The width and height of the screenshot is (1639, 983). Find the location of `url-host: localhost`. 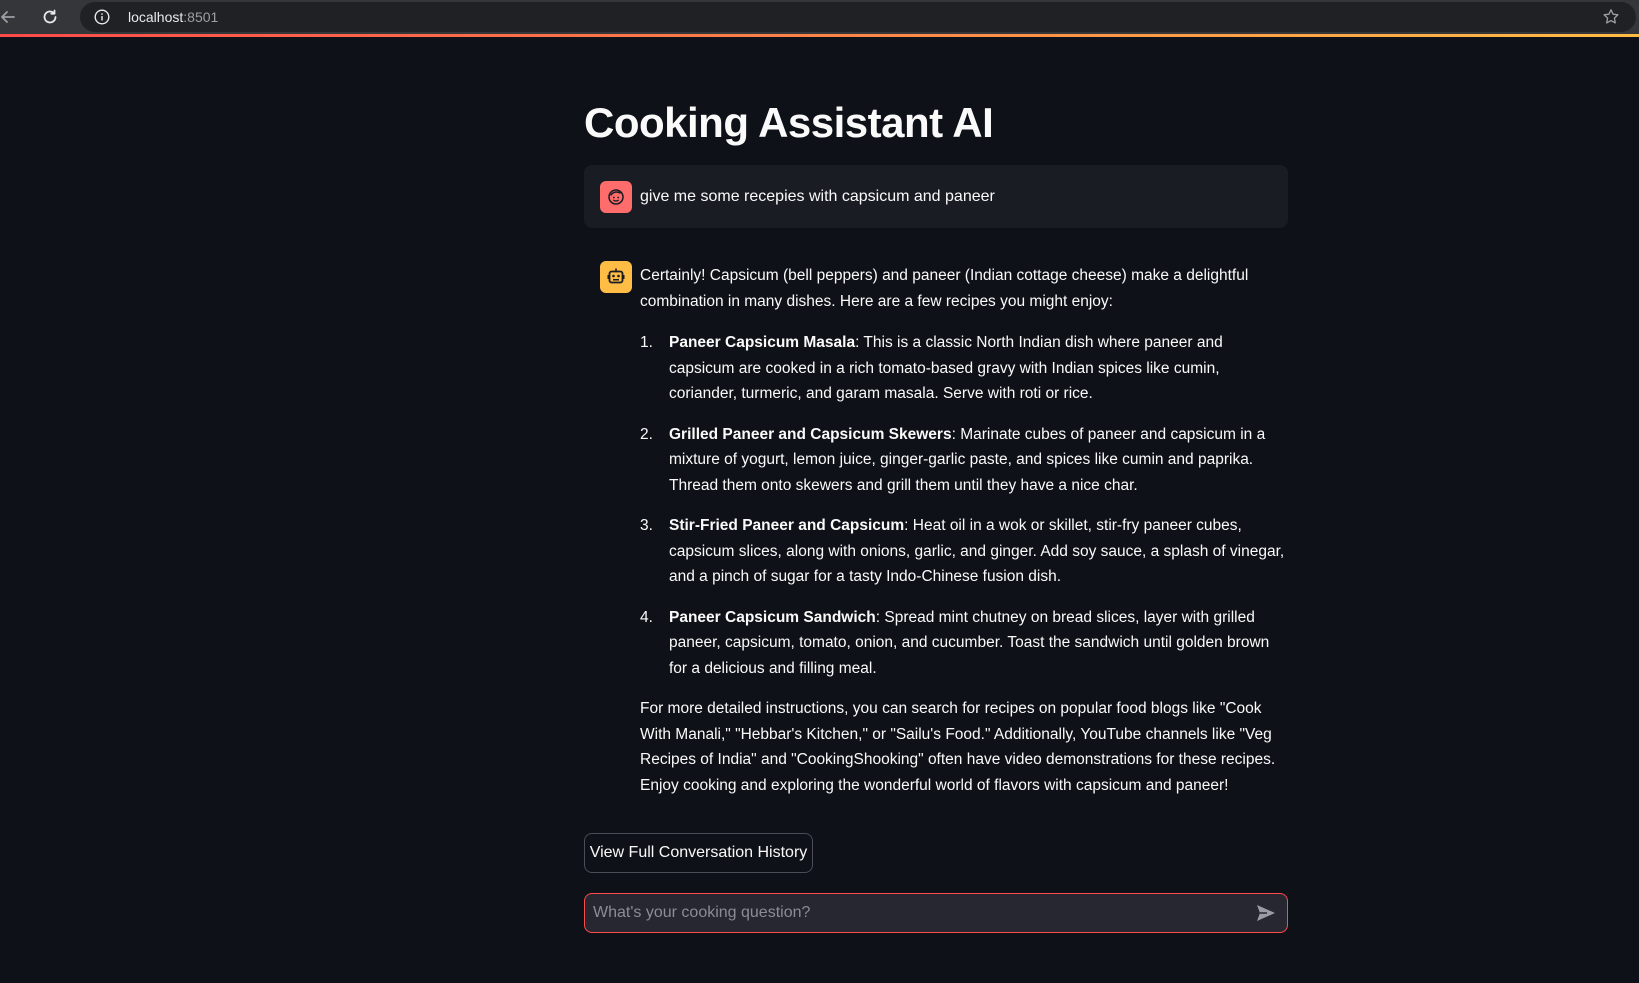

url-host: localhost is located at coordinates (156, 17).